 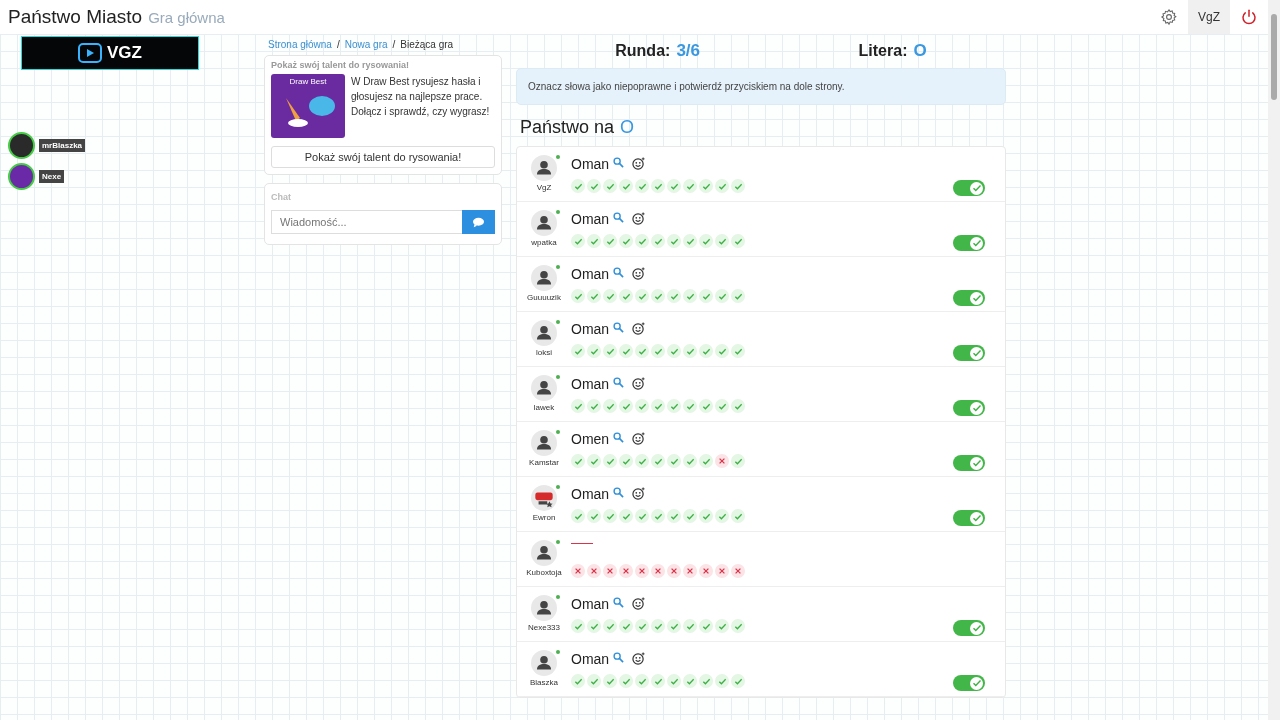 What do you see at coordinates (383, 157) in the screenshot?
I see `promo-button: Pokaż swój talent do rysowania!` at bounding box center [383, 157].